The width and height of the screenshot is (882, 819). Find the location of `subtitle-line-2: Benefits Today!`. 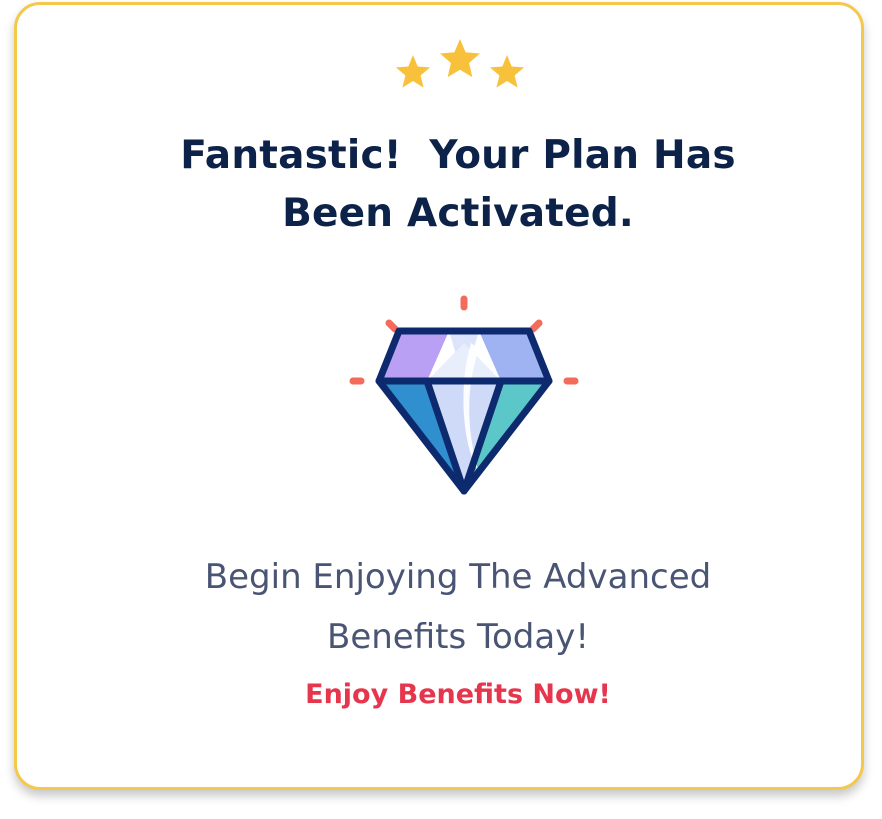

subtitle-line-2: Benefits Today! is located at coordinates (458, 637).